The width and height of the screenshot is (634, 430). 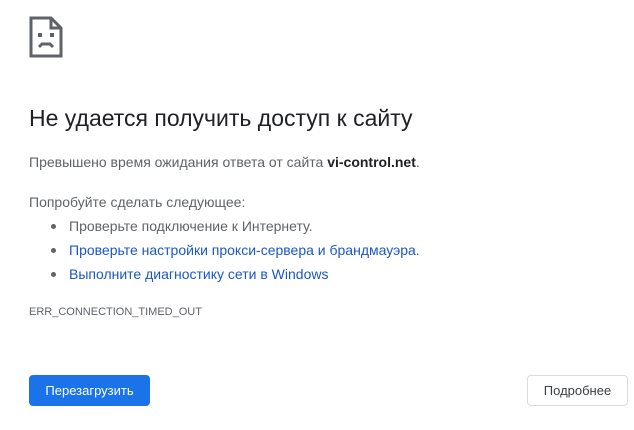 I want to click on suggestion-check-connection: Проверьте подключение к Интернету., so click(x=224, y=228).